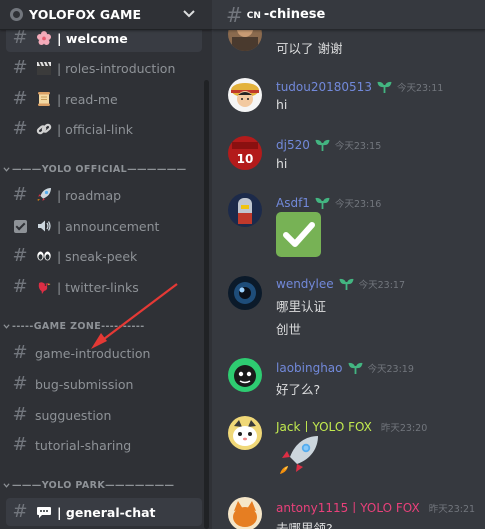  I want to click on channel-tag: CN, so click(253, 15).